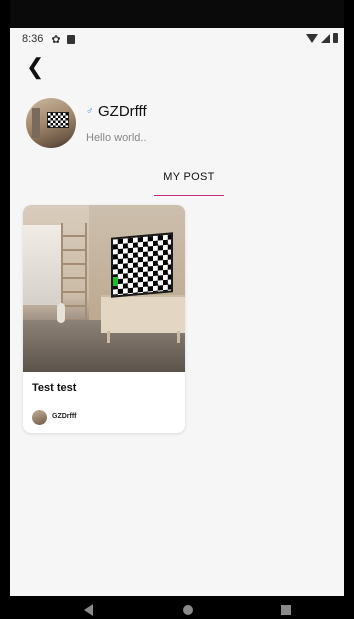 This screenshot has width=354, height=619. Describe the element at coordinates (188, 610) in the screenshot. I see `nav-home-icon` at that location.